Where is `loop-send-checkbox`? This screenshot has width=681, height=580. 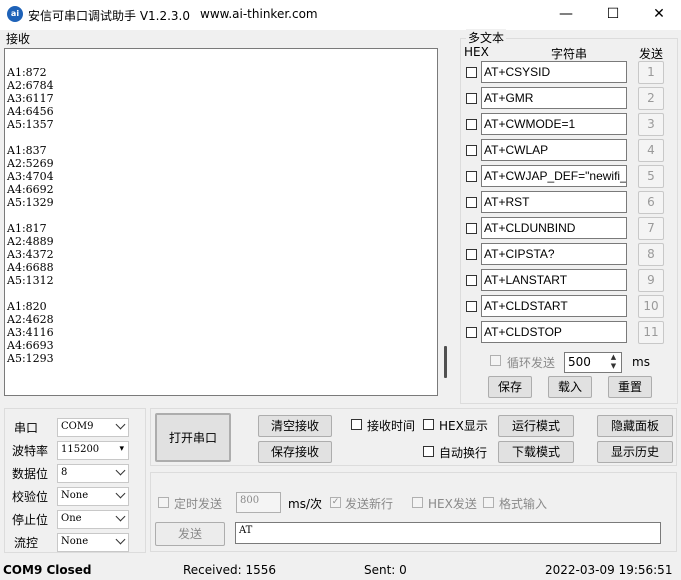 loop-send-checkbox is located at coordinates (495, 360).